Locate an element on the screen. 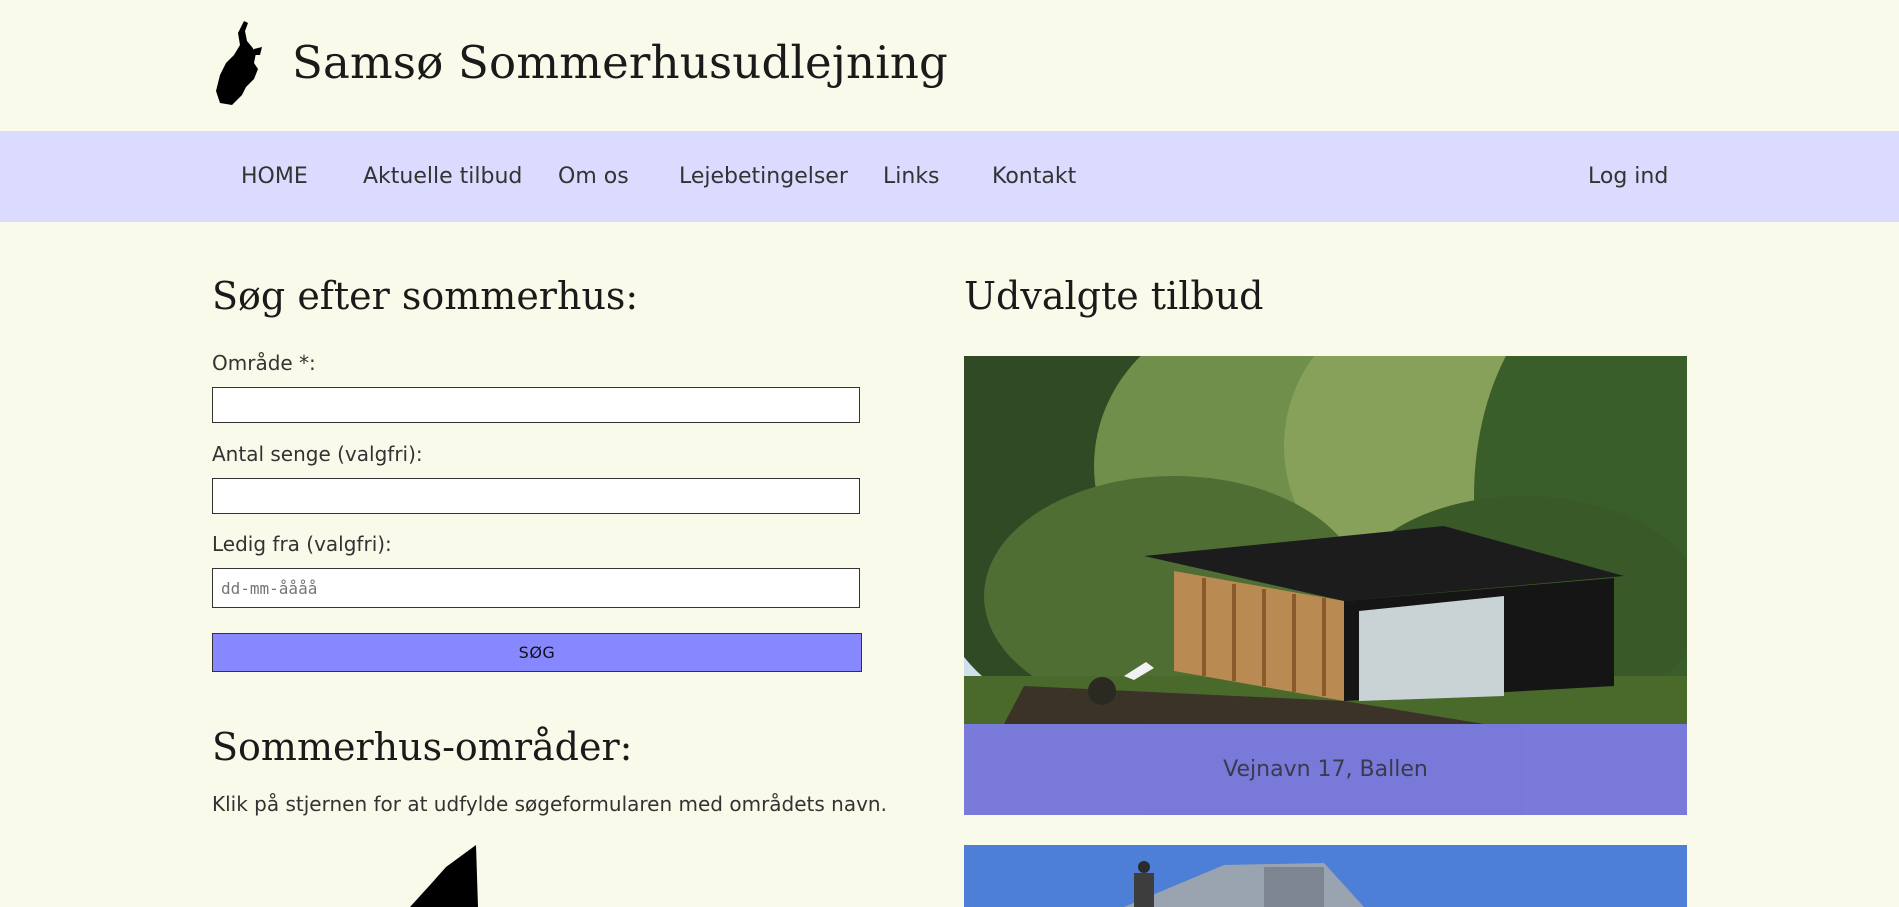  nav-item-home: HOME is located at coordinates (274, 176).